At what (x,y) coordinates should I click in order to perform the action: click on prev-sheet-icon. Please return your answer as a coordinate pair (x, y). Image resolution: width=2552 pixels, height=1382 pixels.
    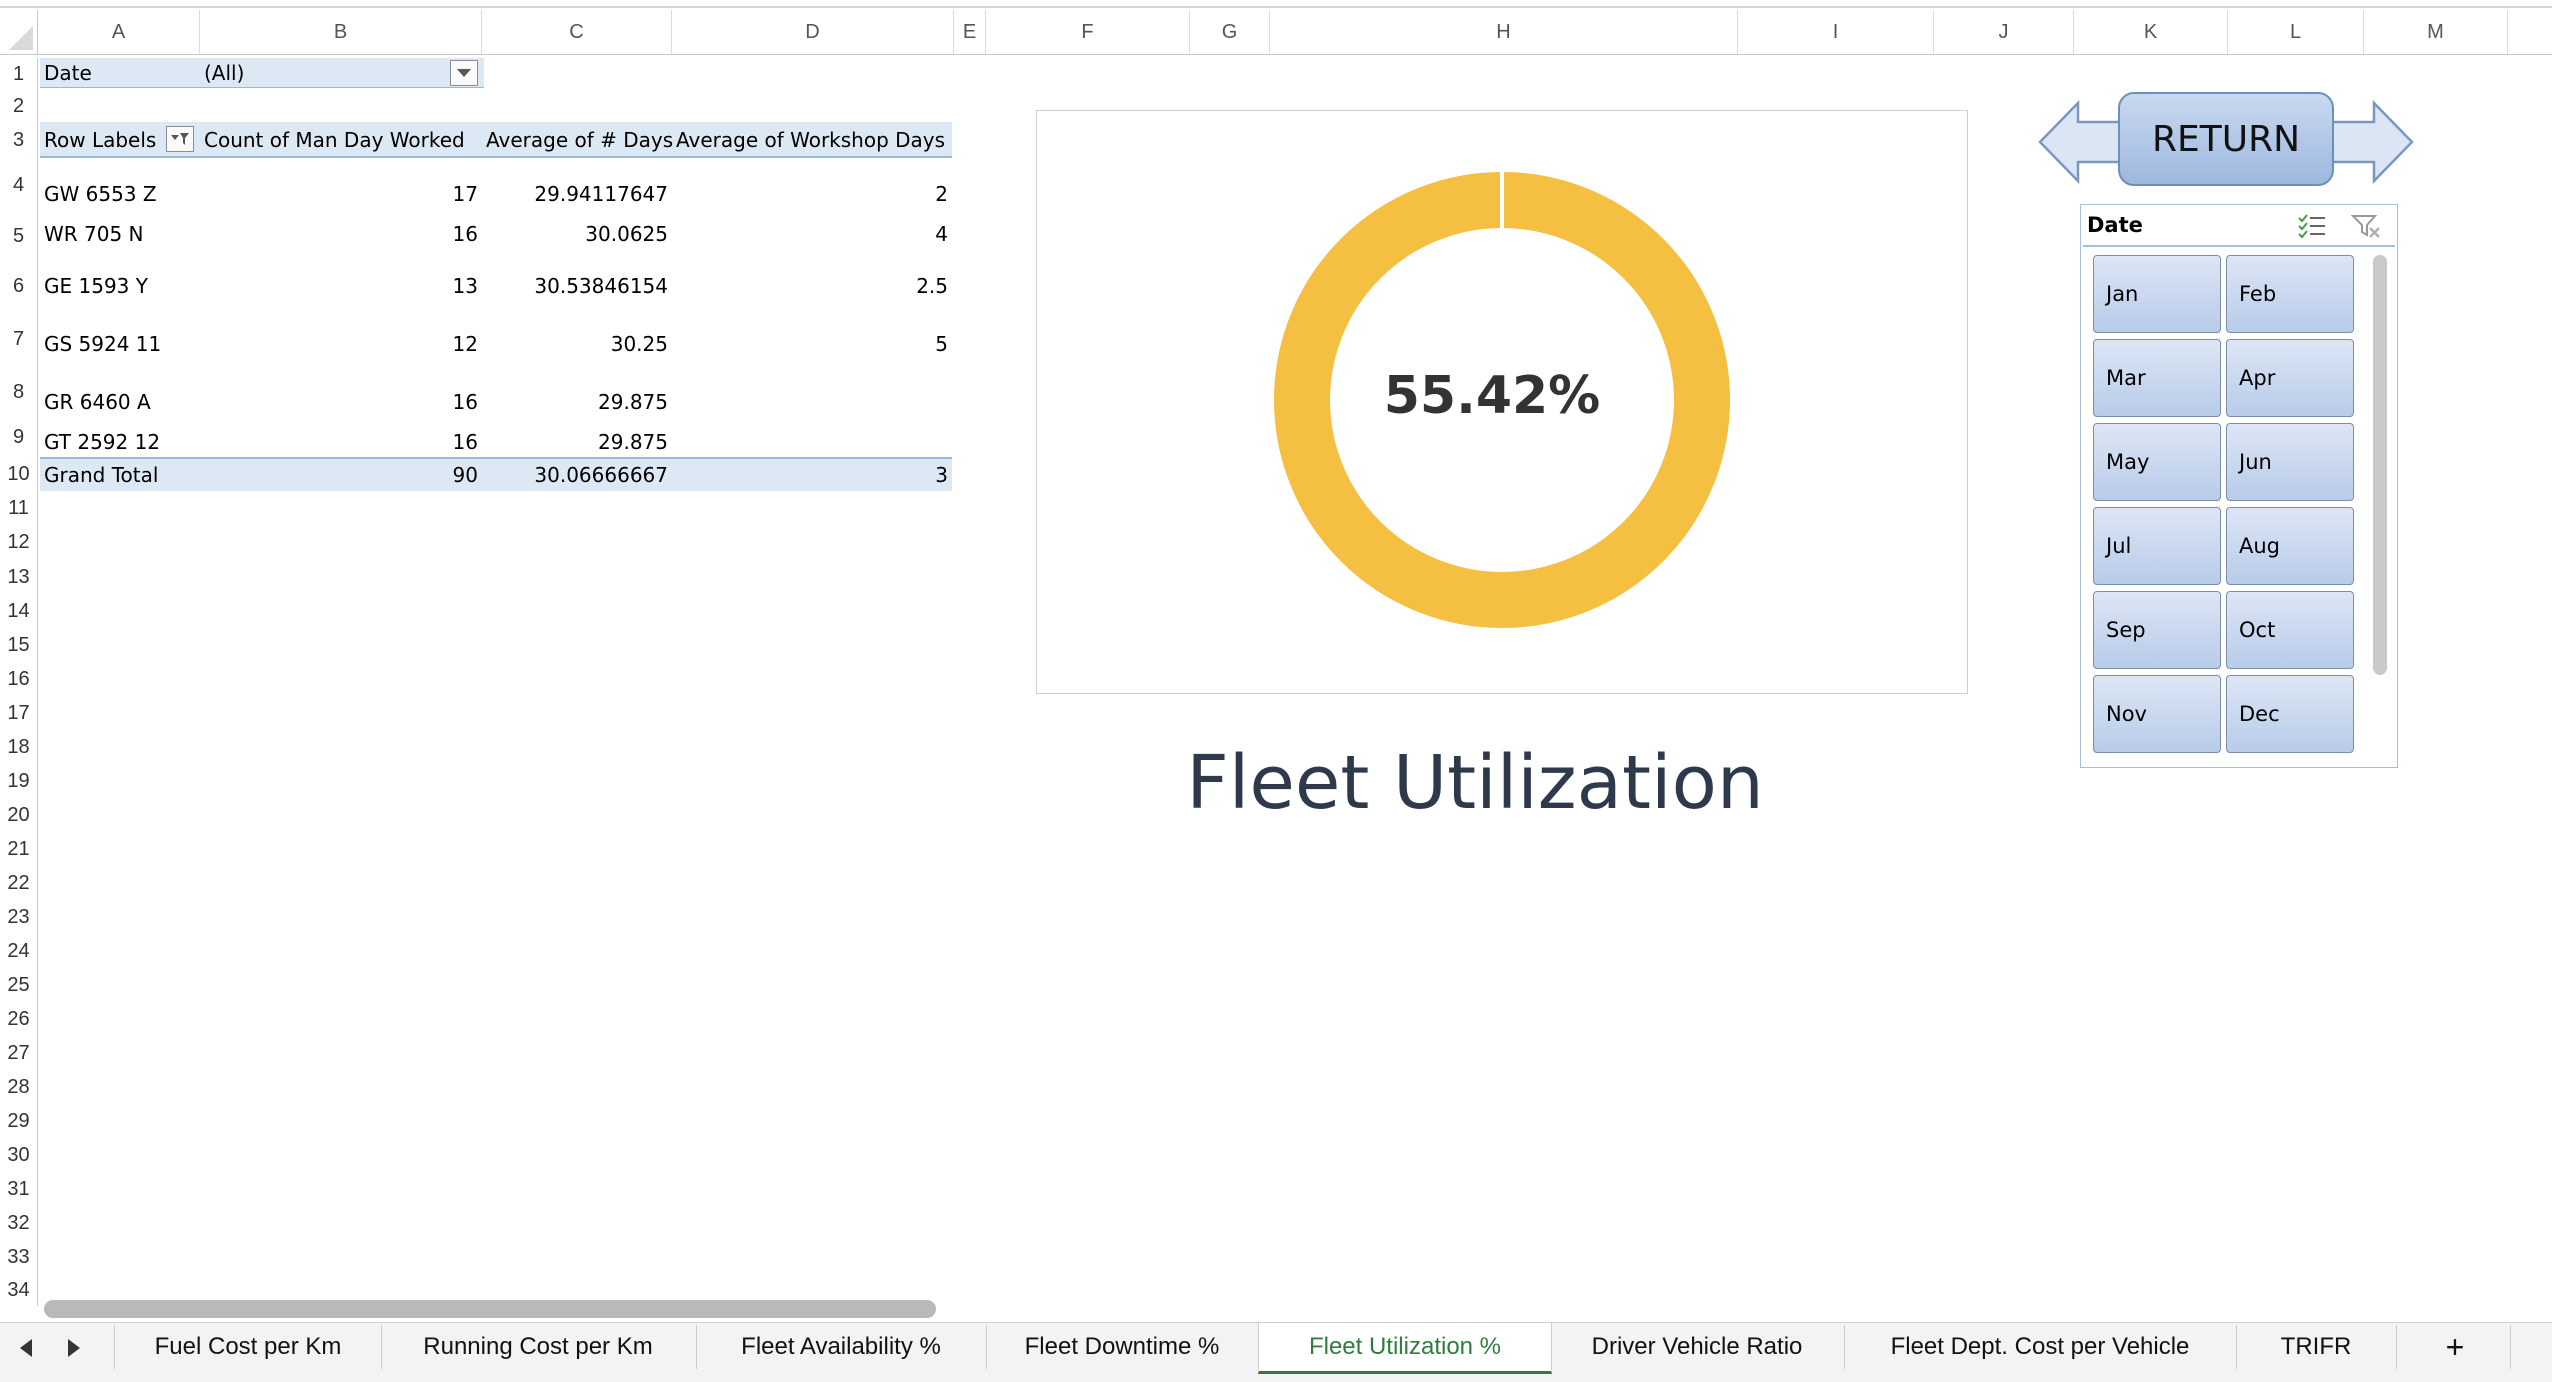
    Looking at the image, I should click on (26, 1348).